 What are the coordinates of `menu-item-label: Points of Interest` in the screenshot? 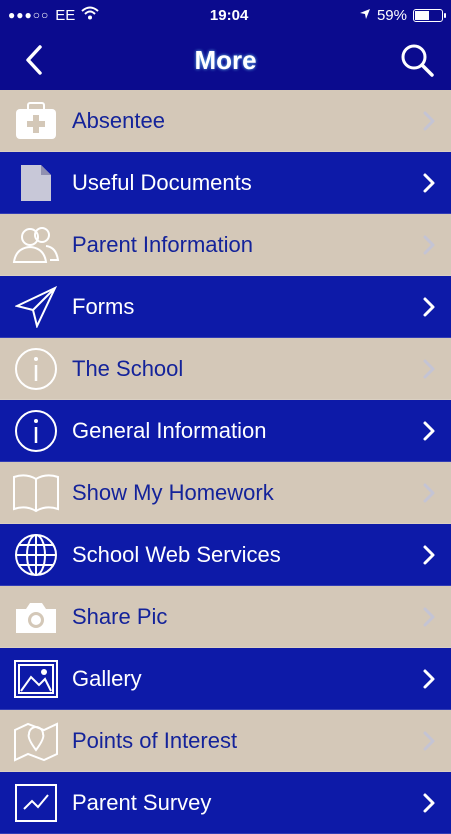 It's located at (155, 740).